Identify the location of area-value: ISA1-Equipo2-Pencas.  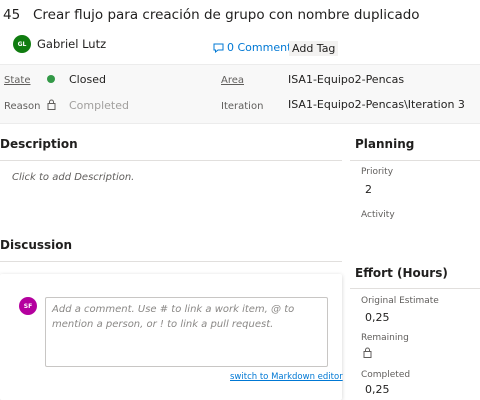
(346, 79).